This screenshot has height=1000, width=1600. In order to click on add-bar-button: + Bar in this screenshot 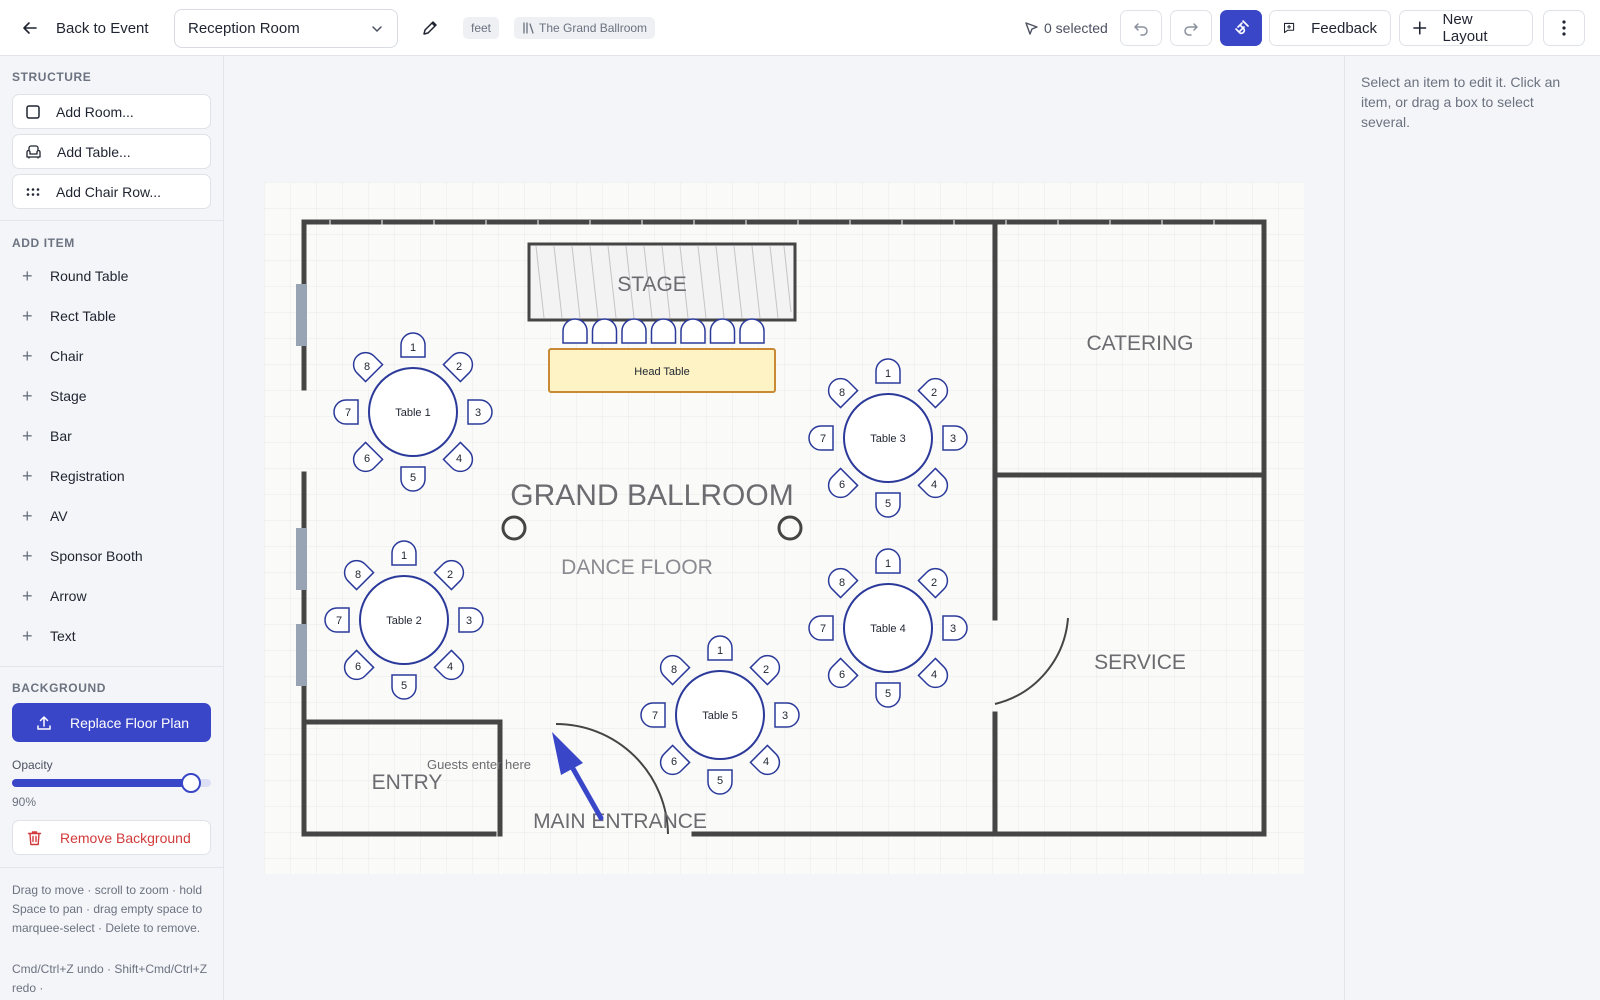, I will do `click(47, 436)`.